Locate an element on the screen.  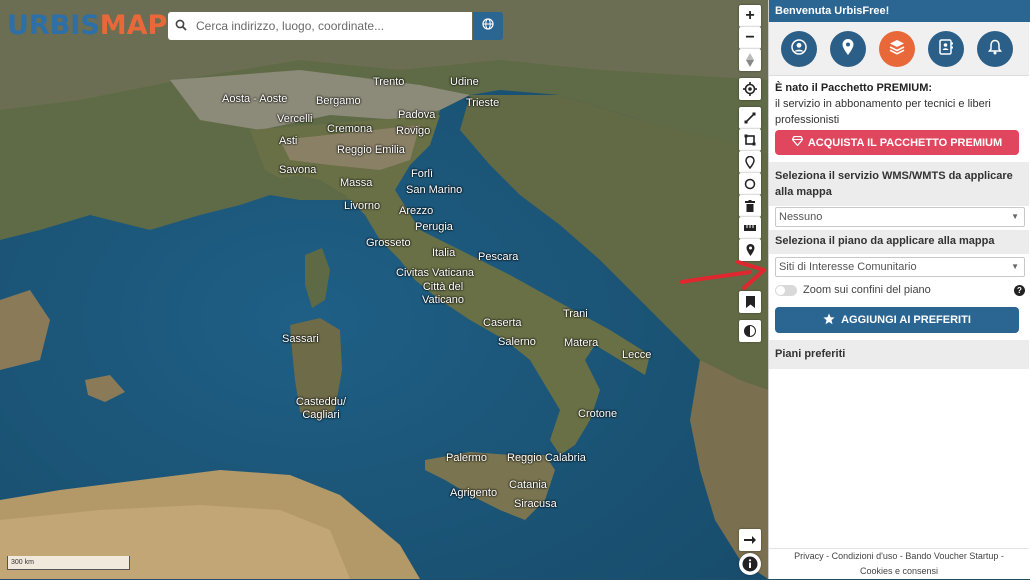
ruler-button is located at coordinates (750, 228).